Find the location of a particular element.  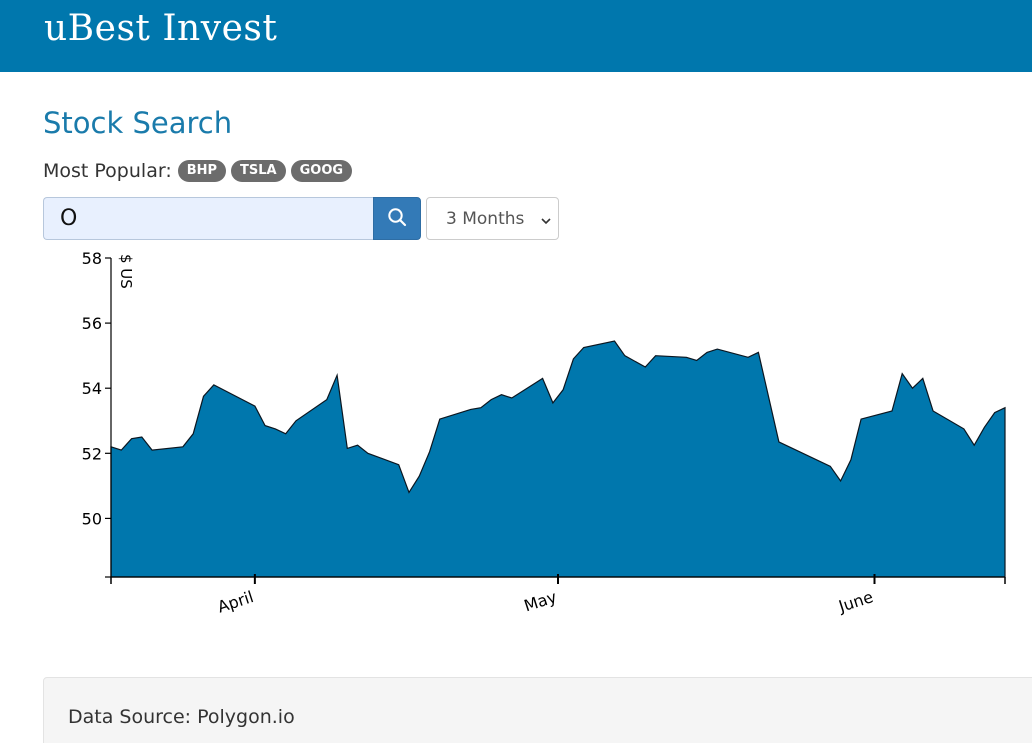

data-source-text: Data Source: Polygon.io is located at coordinates (181, 717).